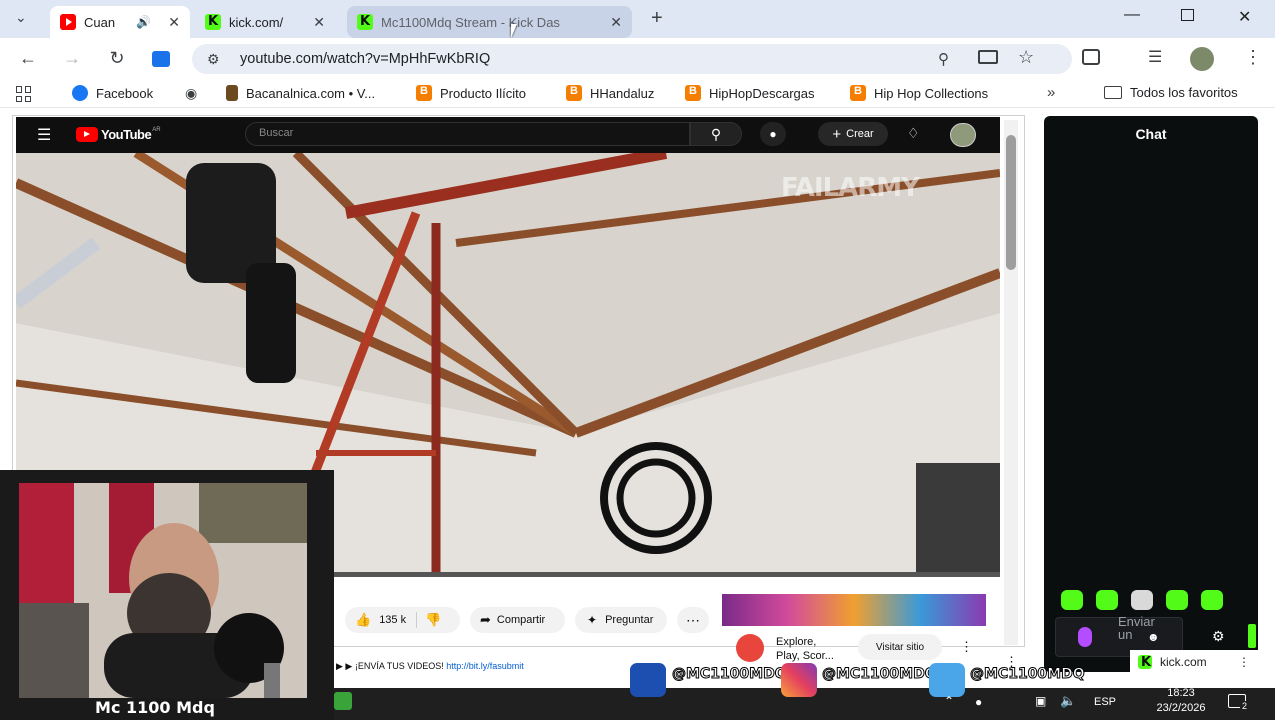  Describe the element at coordinates (1184, 92) in the screenshot. I see `all-bookmarks-label: Todos los favoritos` at that location.